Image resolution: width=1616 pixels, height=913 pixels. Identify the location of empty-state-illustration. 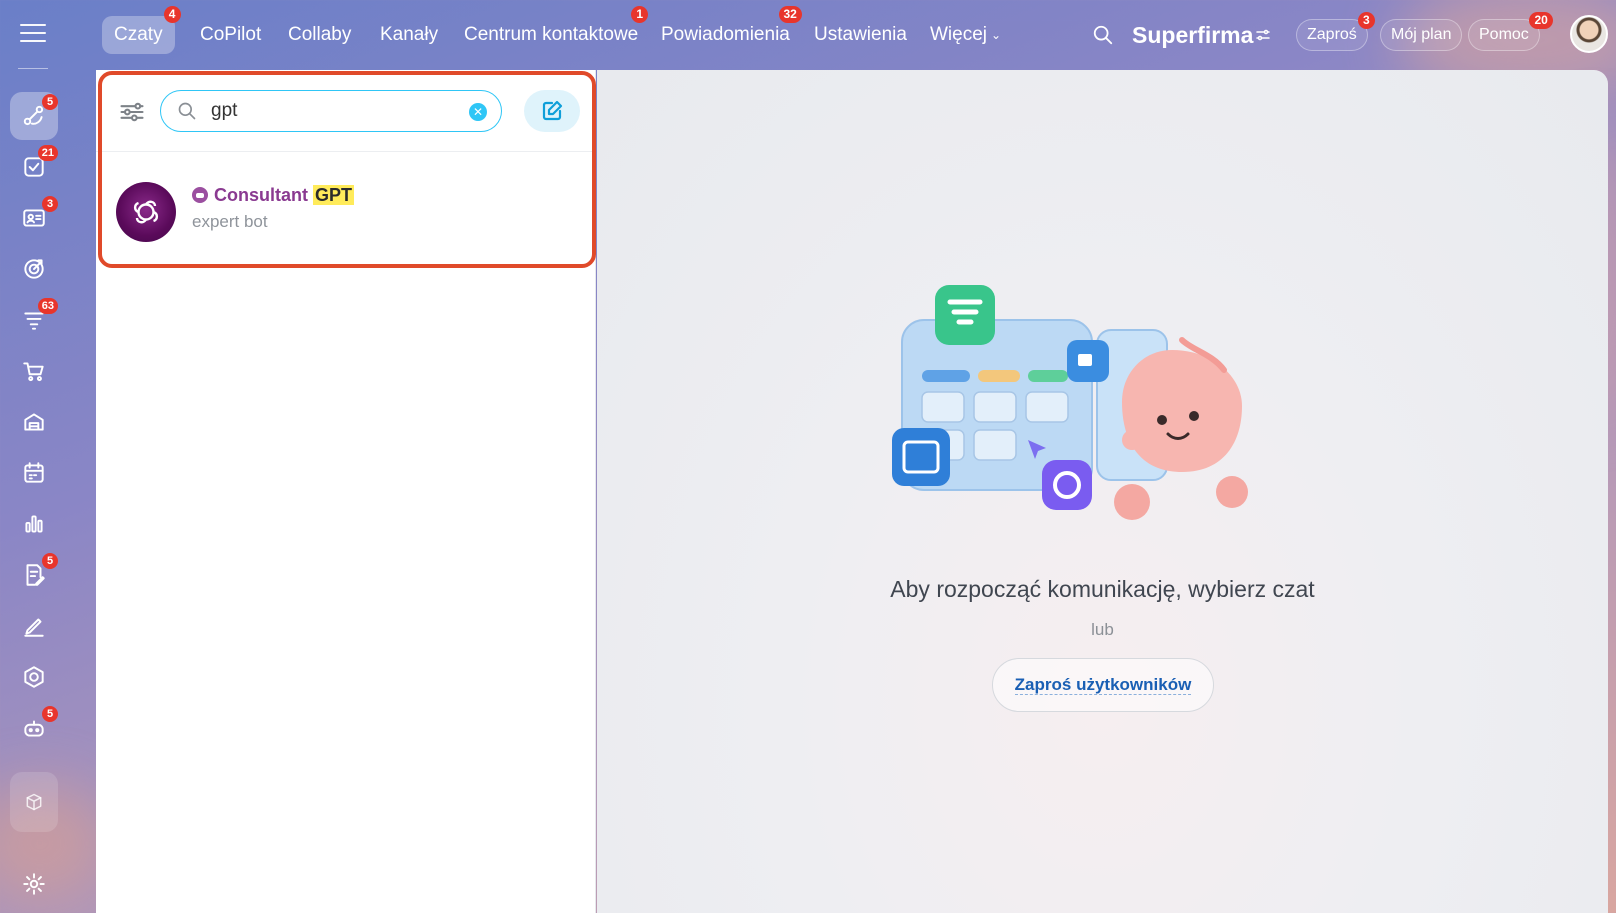
(1070, 402).